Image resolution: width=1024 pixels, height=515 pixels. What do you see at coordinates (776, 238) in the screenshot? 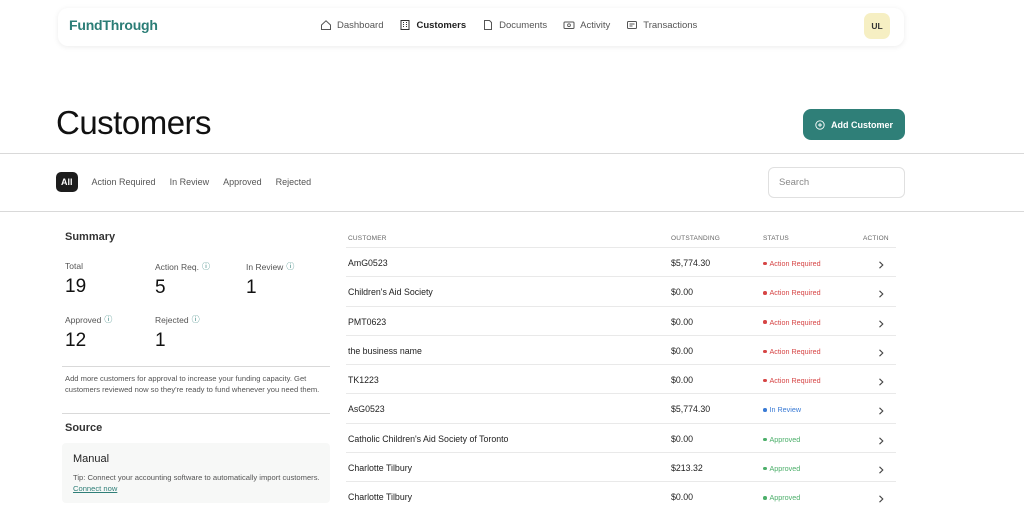
I see `column-header-status: STATUS` at bounding box center [776, 238].